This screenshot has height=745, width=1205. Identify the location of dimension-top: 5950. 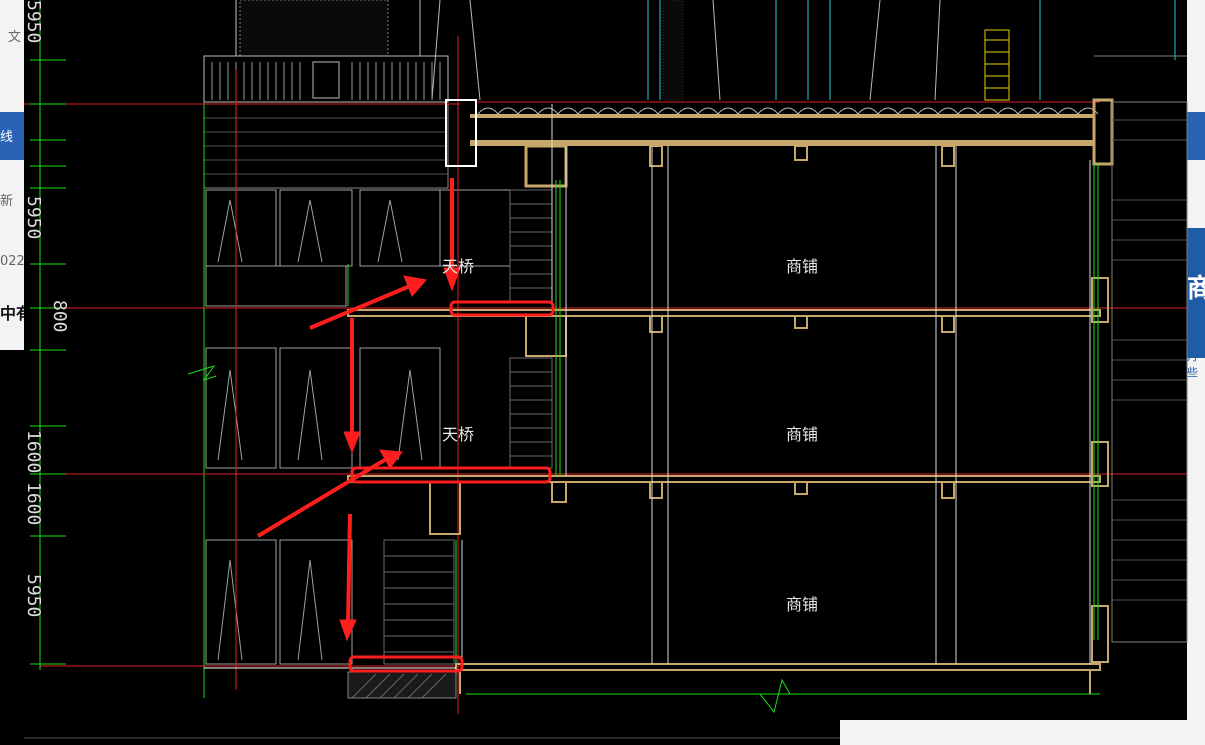
(33, 21).